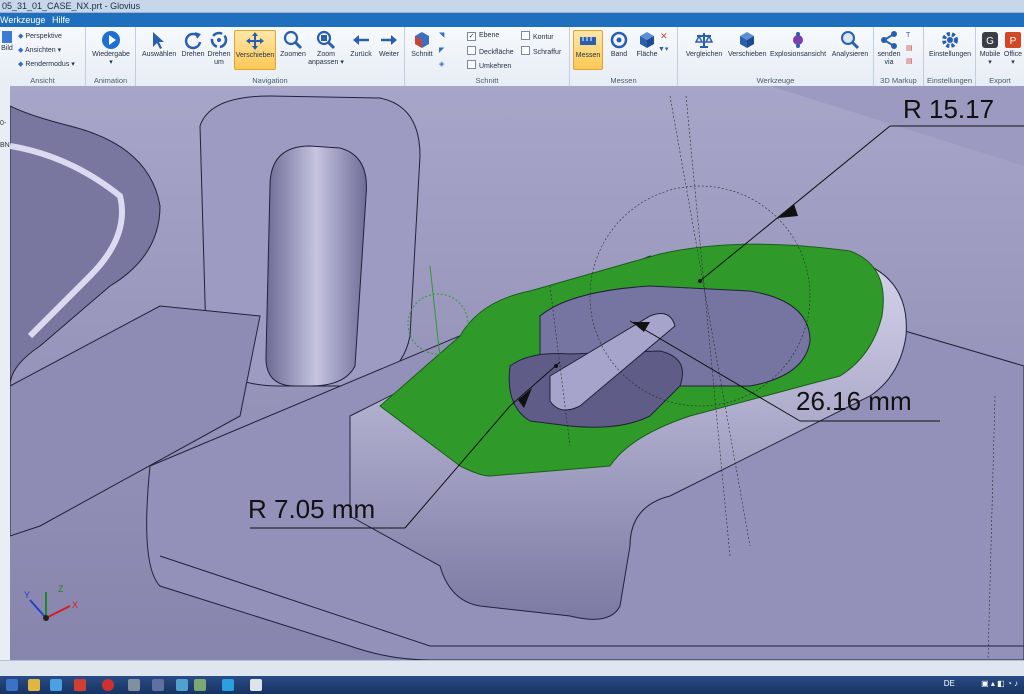 The width and height of the screenshot is (1024, 694). I want to click on vergleichen-button: Vergleichen, so click(704, 44).